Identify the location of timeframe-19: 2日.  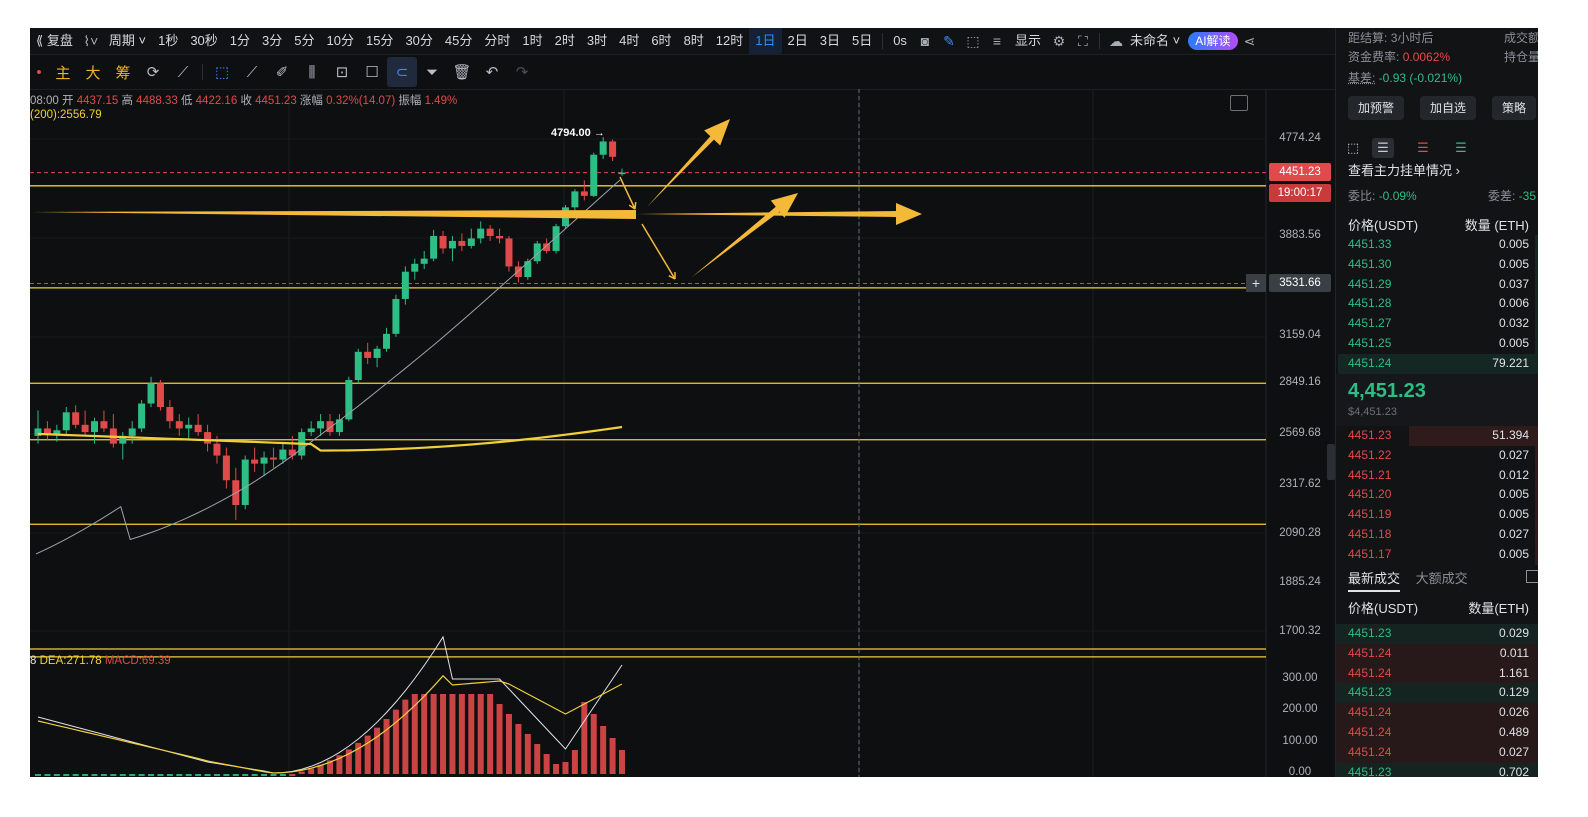
(798, 41).